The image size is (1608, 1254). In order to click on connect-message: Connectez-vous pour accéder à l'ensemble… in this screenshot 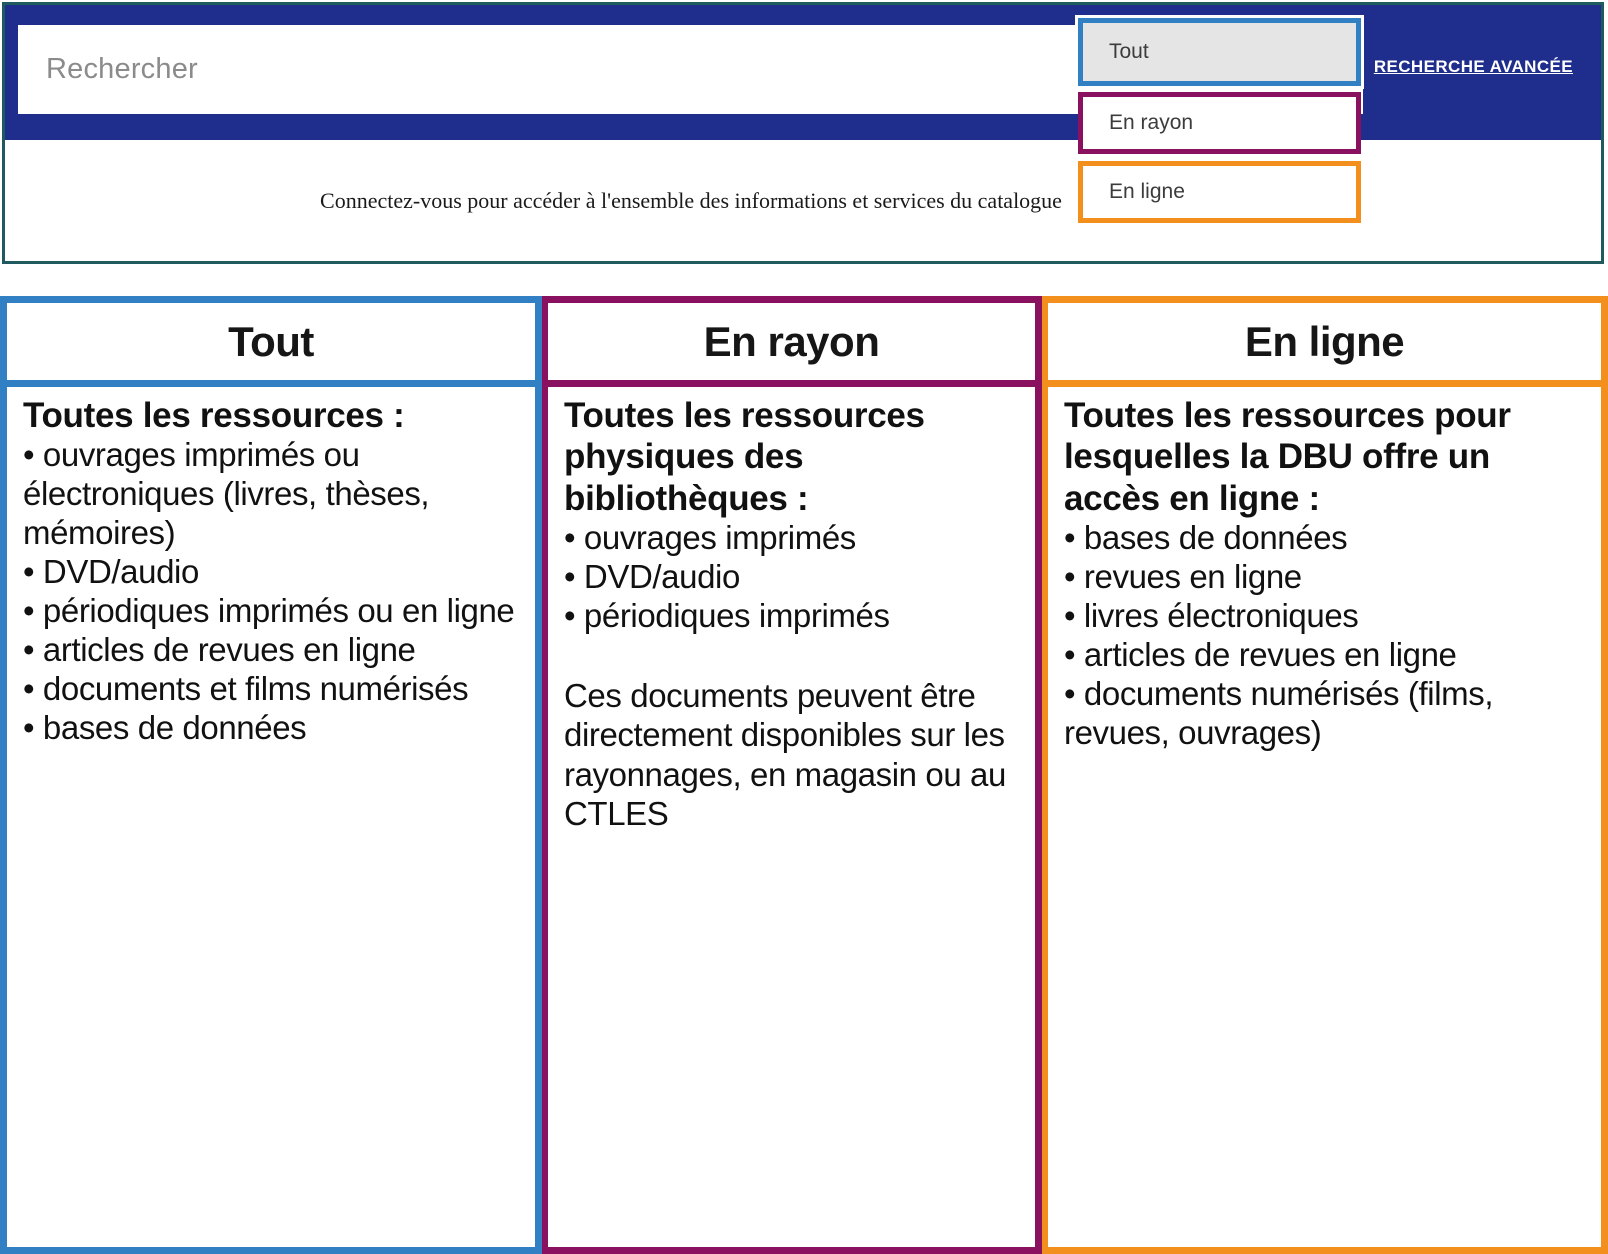, I will do `click(691, 200)`.